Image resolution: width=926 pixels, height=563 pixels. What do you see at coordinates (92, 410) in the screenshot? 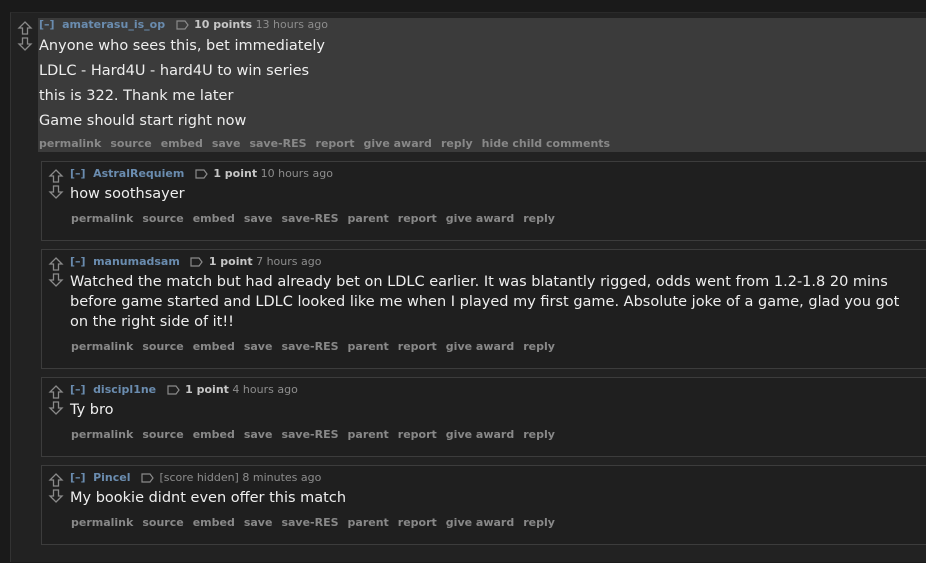
I see `comment-body: Ty bro` at bounding box center [92, 410].